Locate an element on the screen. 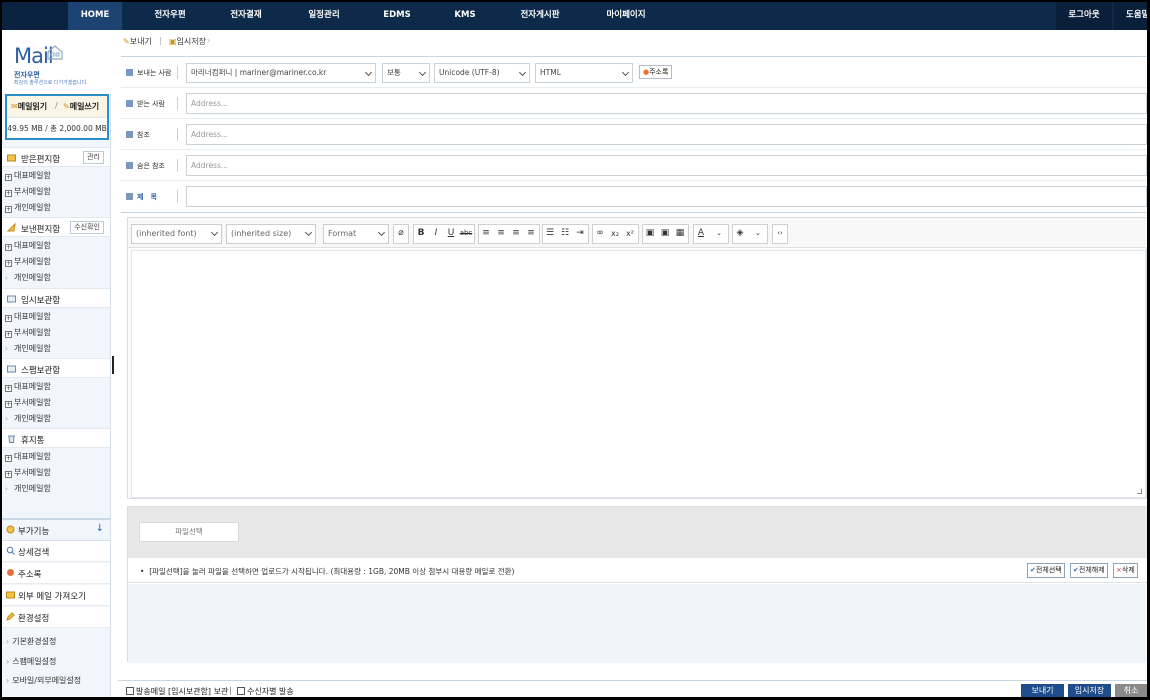 Image resolution: width=1150 pixels, height=700 pixels. strikethrough-icon: abc is located at coordinates (466, 233).